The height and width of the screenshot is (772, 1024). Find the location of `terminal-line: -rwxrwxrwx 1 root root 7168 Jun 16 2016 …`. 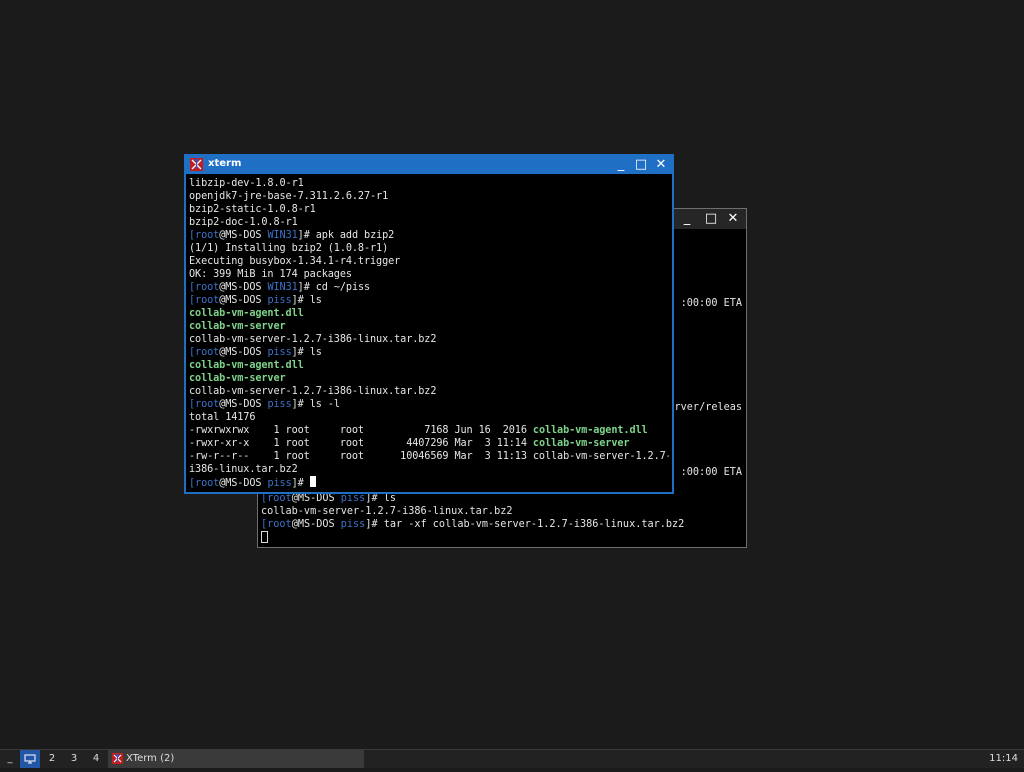

terminal-line: -rwxrwxrwx 1 root root 7168 Jun 16 2016 … is located at coordinates (429, 430).